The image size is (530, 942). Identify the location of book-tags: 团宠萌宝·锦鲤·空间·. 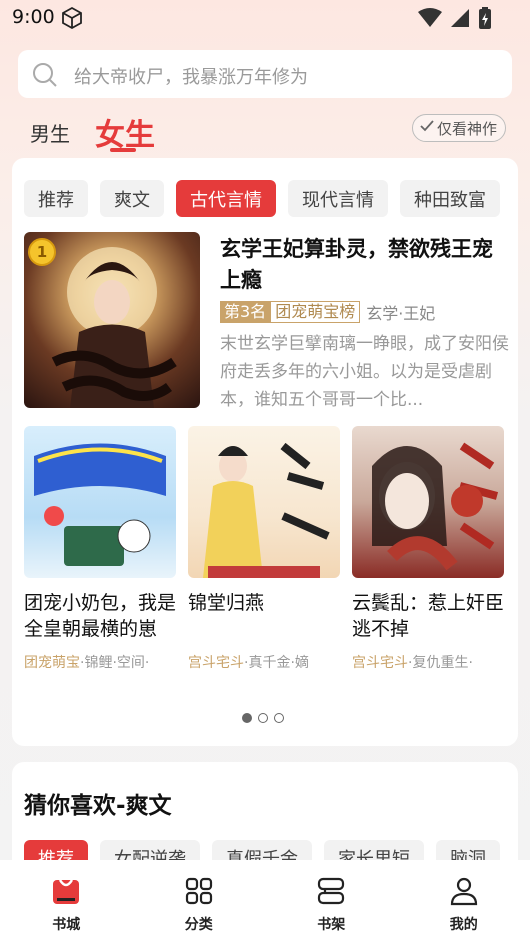
(100, 662).